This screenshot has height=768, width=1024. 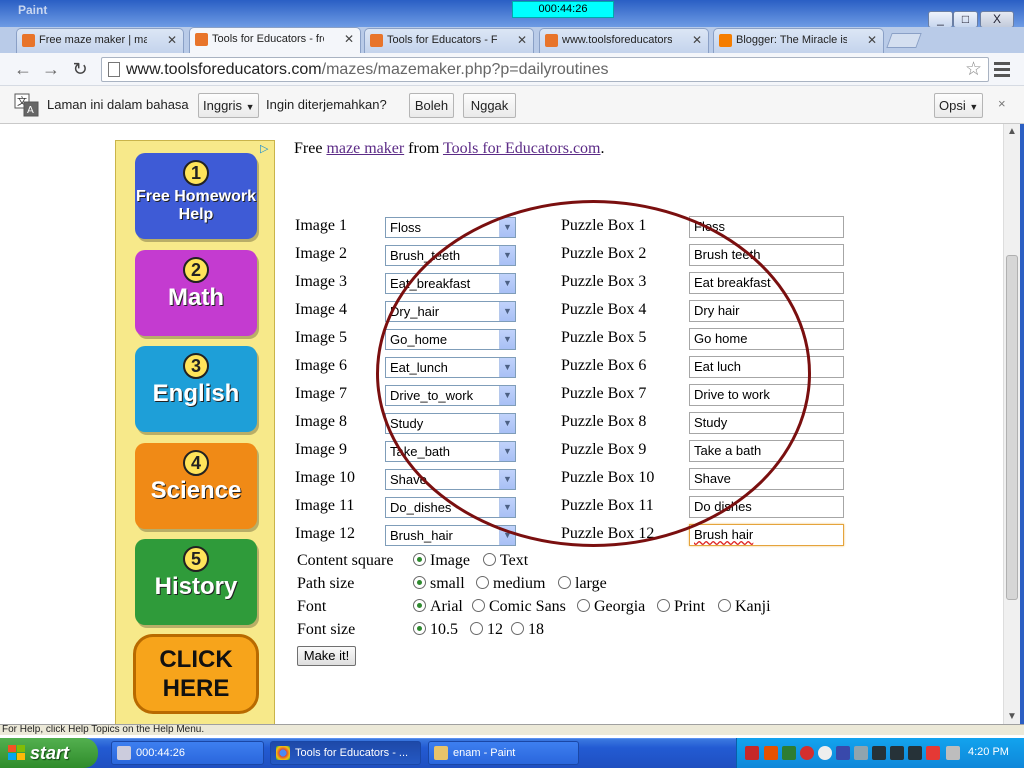 What do you see at coordinates (843, 753) in the screenshot?
I see `tray-network-icon` at bounding box center [843, 753].